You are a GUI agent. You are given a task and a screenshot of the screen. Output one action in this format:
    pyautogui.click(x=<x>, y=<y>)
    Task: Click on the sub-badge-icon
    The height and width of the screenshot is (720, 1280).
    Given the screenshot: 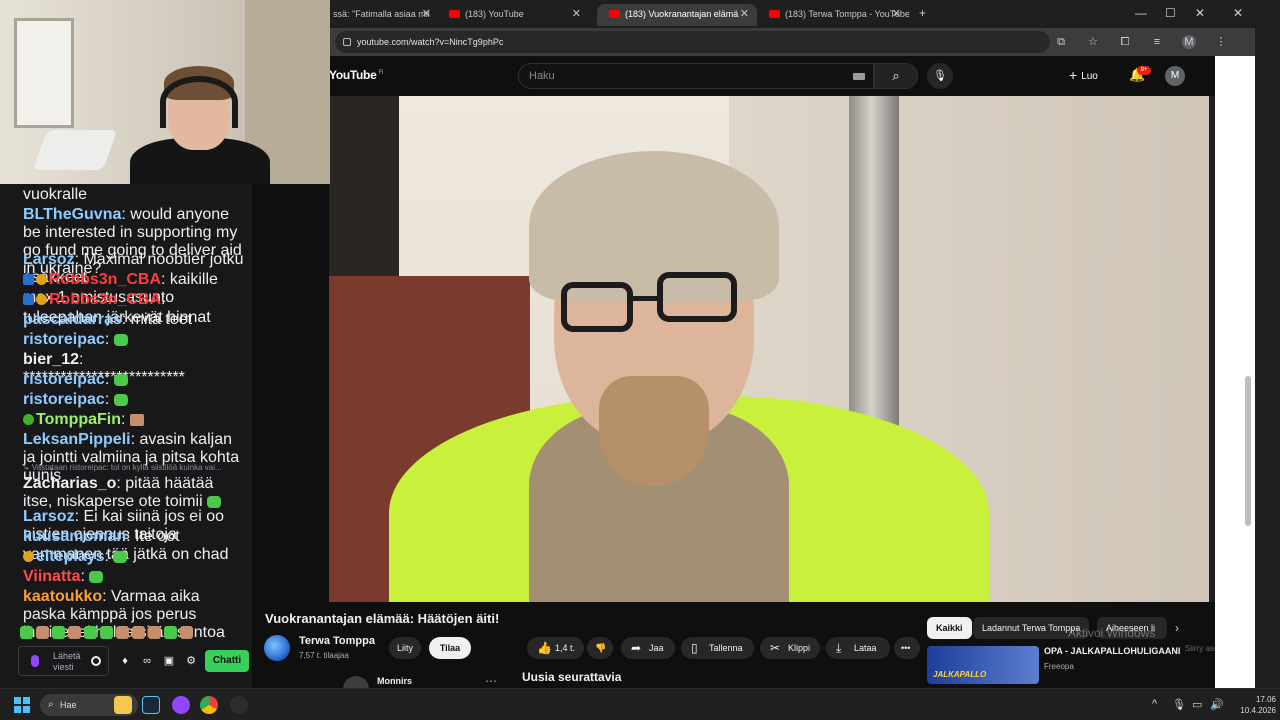 What is the action you would take?
    pyautogui.click(x=28, y=557)
    